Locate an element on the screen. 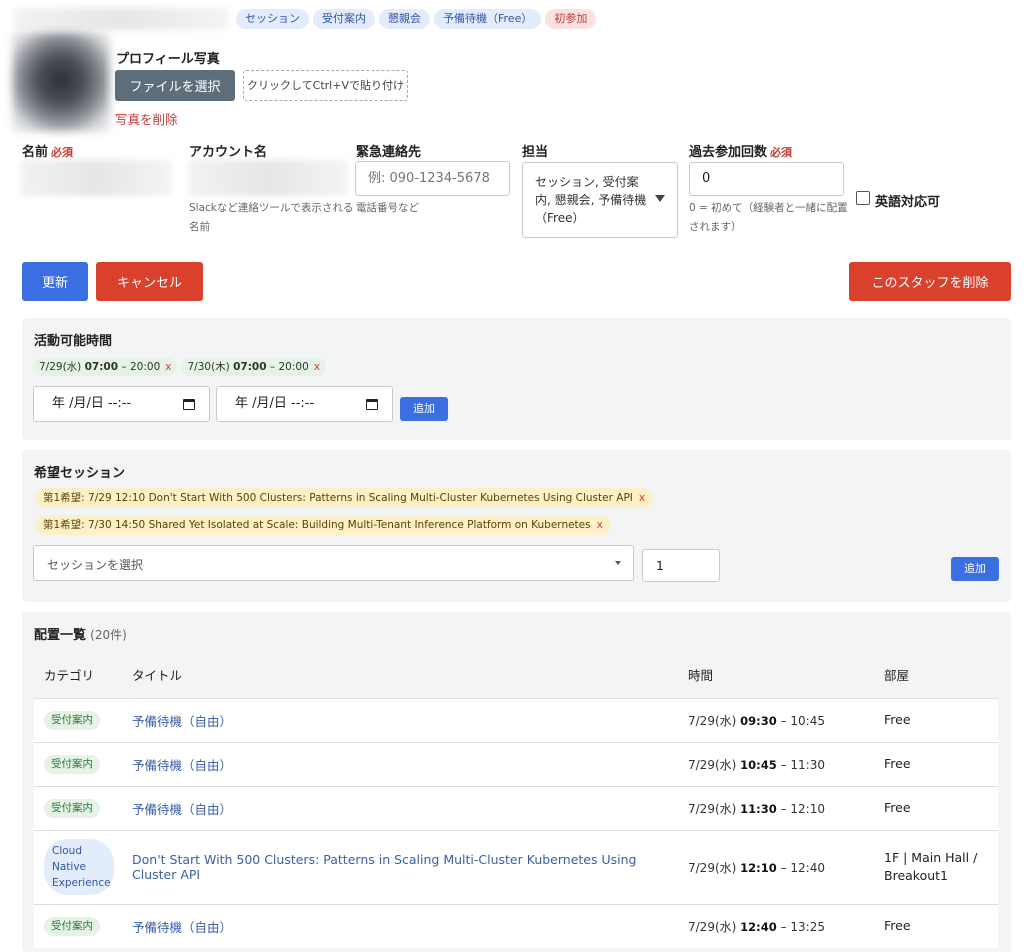  emergency-label: 緊急連絡先 is located at coordinates (389, 152).